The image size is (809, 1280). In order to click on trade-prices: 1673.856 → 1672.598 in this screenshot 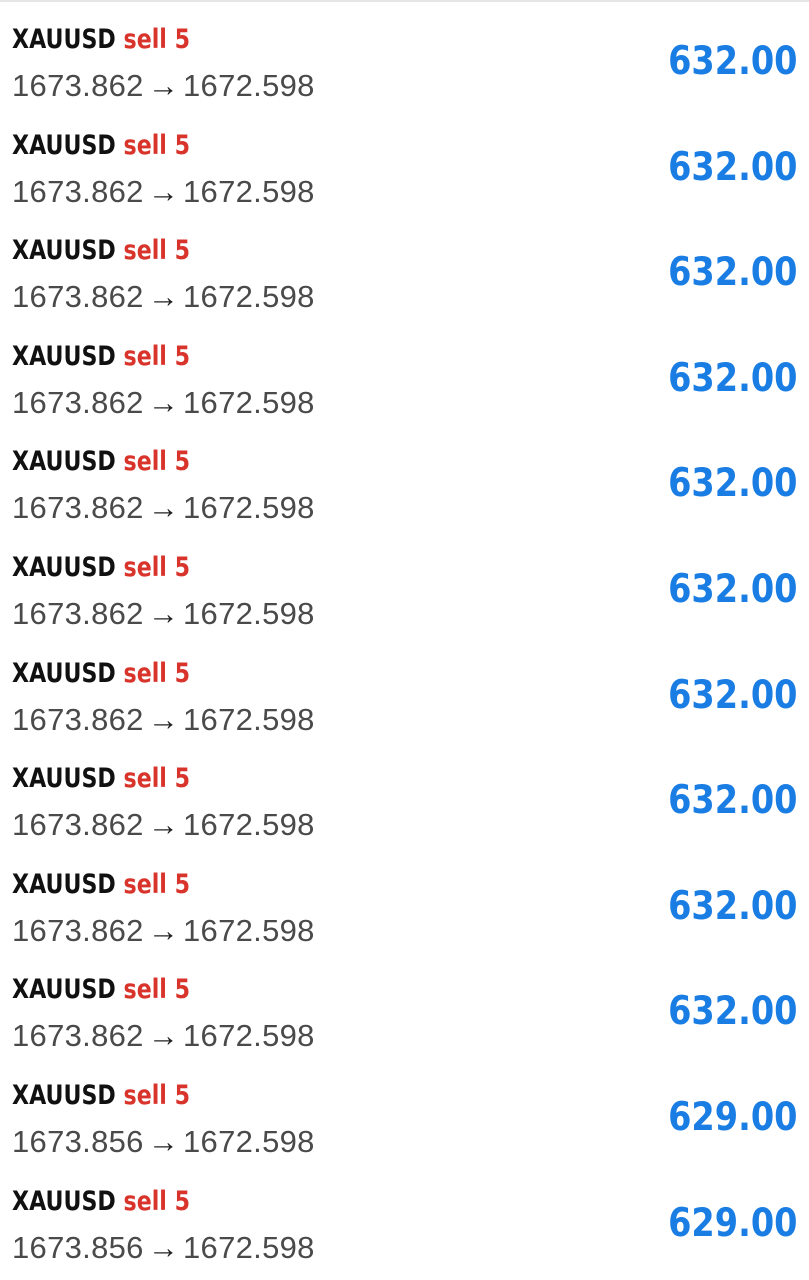, I will do `click(163, 1248)`.